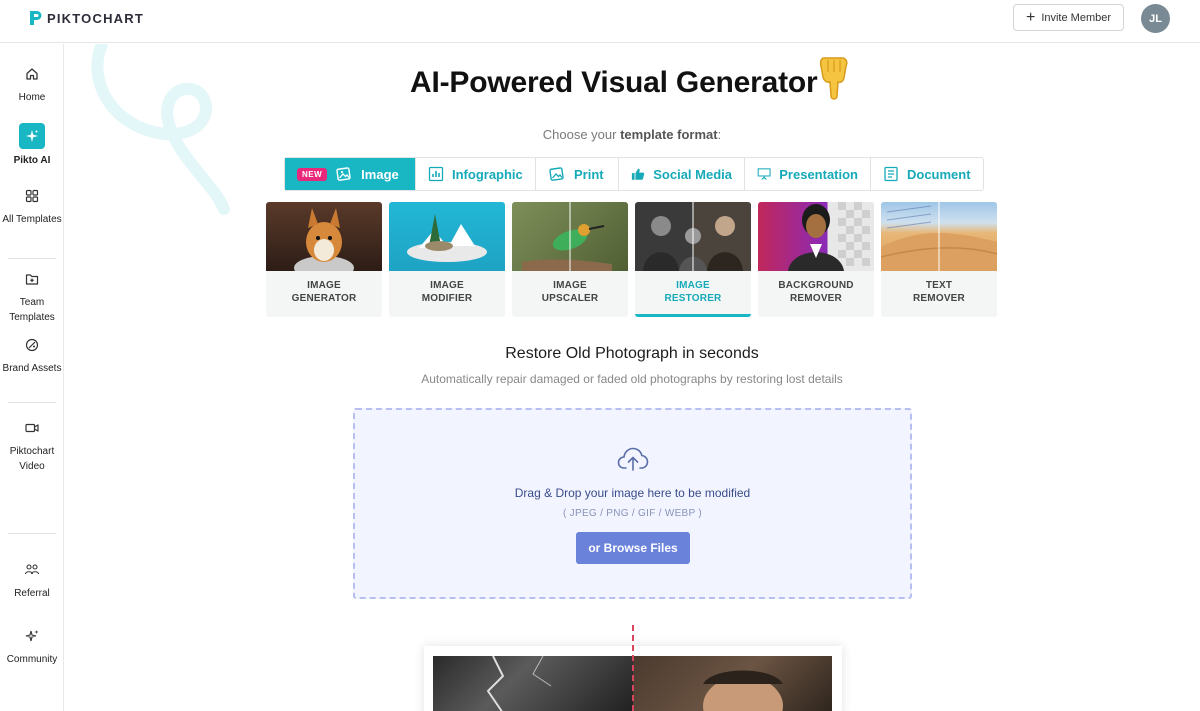  What do you see at coordinates (1076, 17) in the screenshot?
I see `invite-member-label: Invite Member` at bounding box center [1076, 17].